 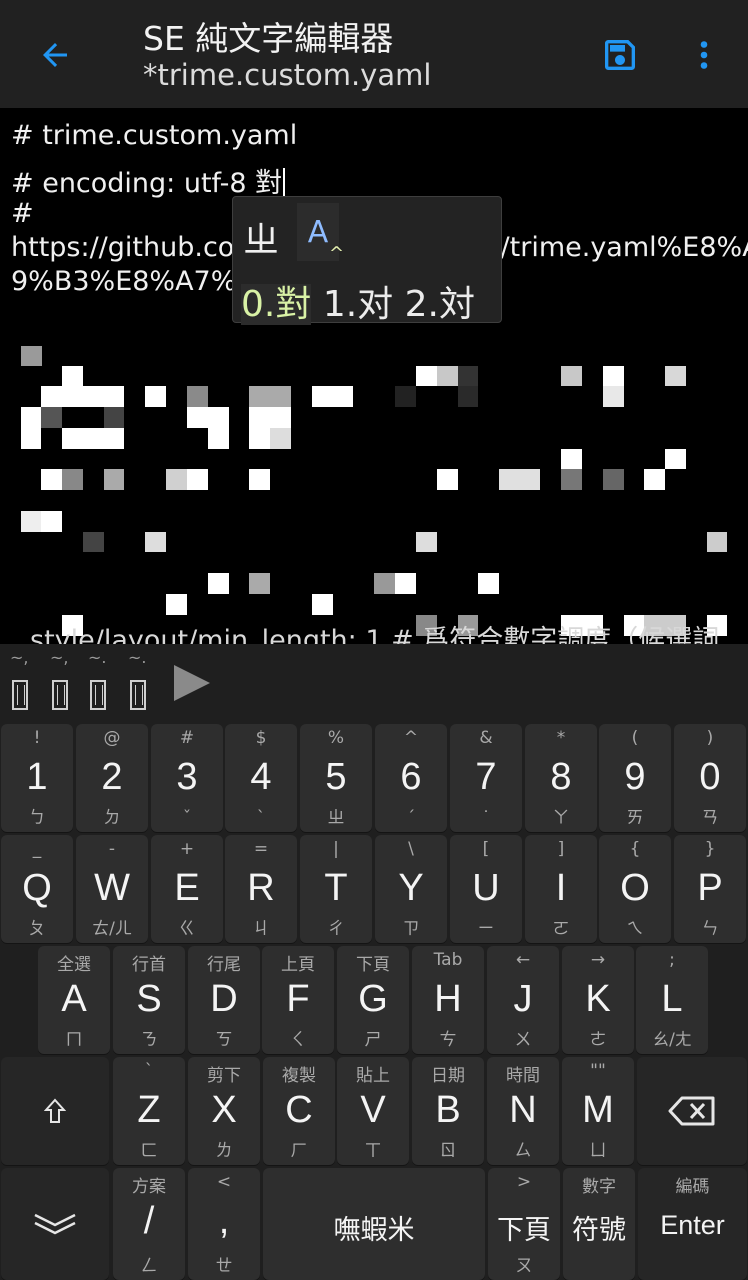 I want to click on key-d: 行尾 D ㄎ, so click(x=224, y=1000).